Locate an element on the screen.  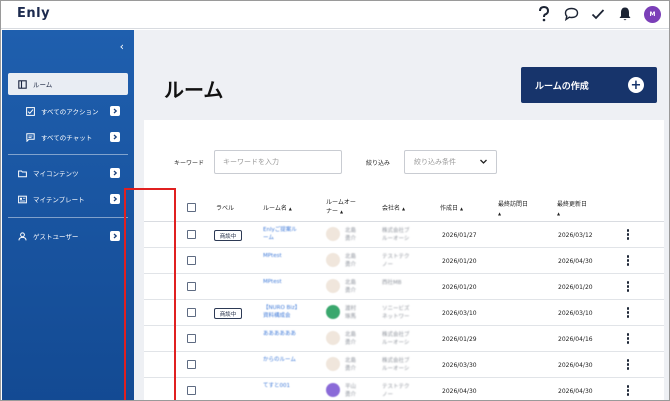
company-name: テストテク ノー is located at coordinates (396, 261).